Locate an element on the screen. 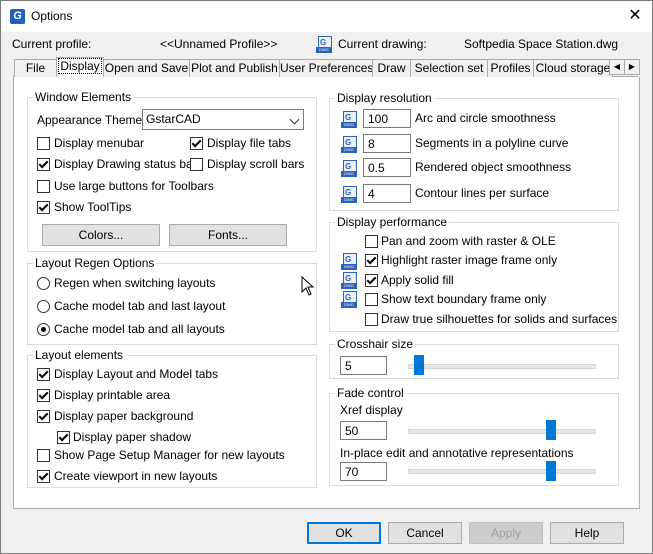  xref-slider-thumb is located at coordinates (551, 430).